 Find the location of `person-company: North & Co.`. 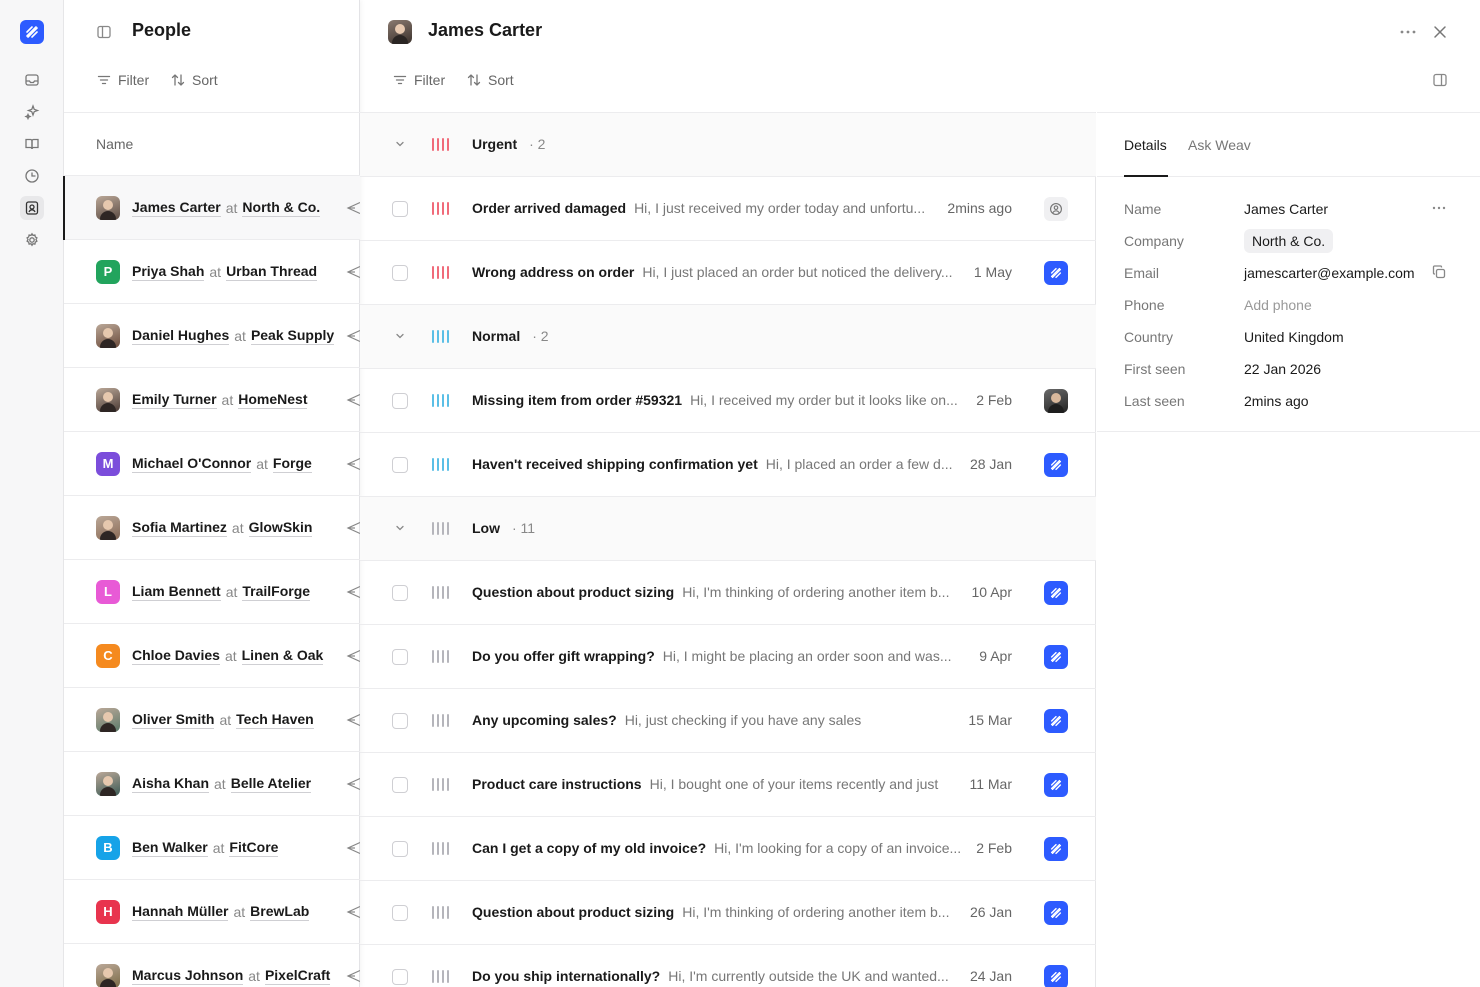

person-company: North & Co. is located at coordinates (281, 208).